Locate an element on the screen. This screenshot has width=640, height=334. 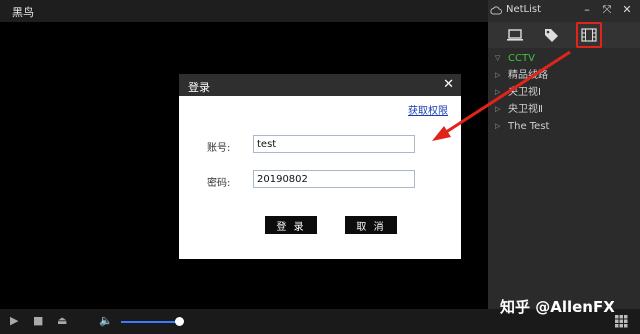
volume-slider is located at coordinates (150, 322).